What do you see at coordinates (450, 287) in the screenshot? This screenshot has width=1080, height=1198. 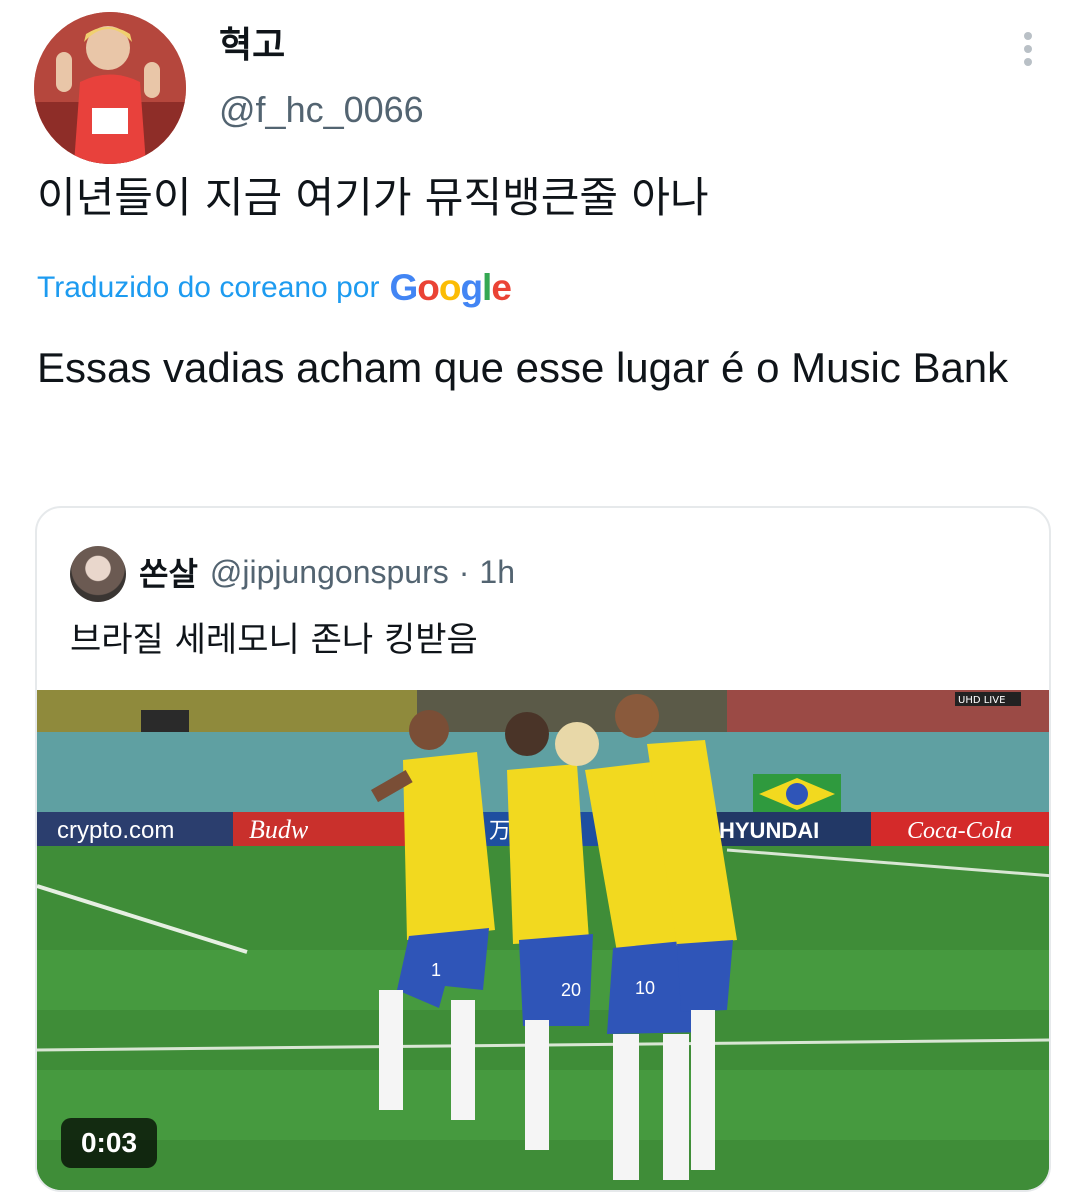 I see `google-logo: Google` at bounding box center [450, 287].